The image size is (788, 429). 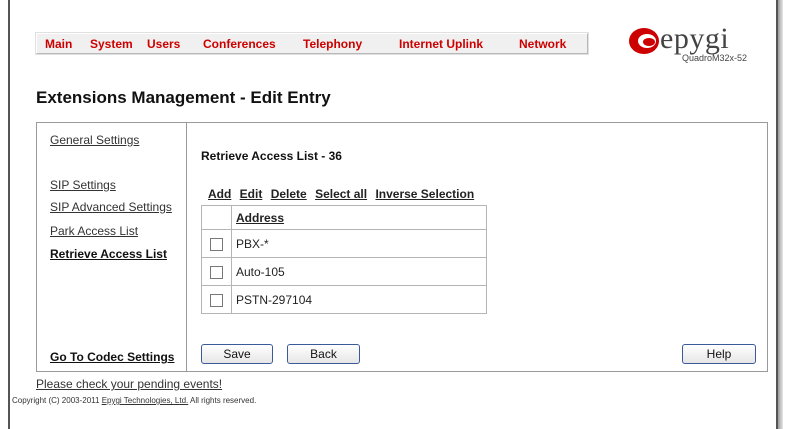 I want to click on select-column-header, so click(x=216, y=217).